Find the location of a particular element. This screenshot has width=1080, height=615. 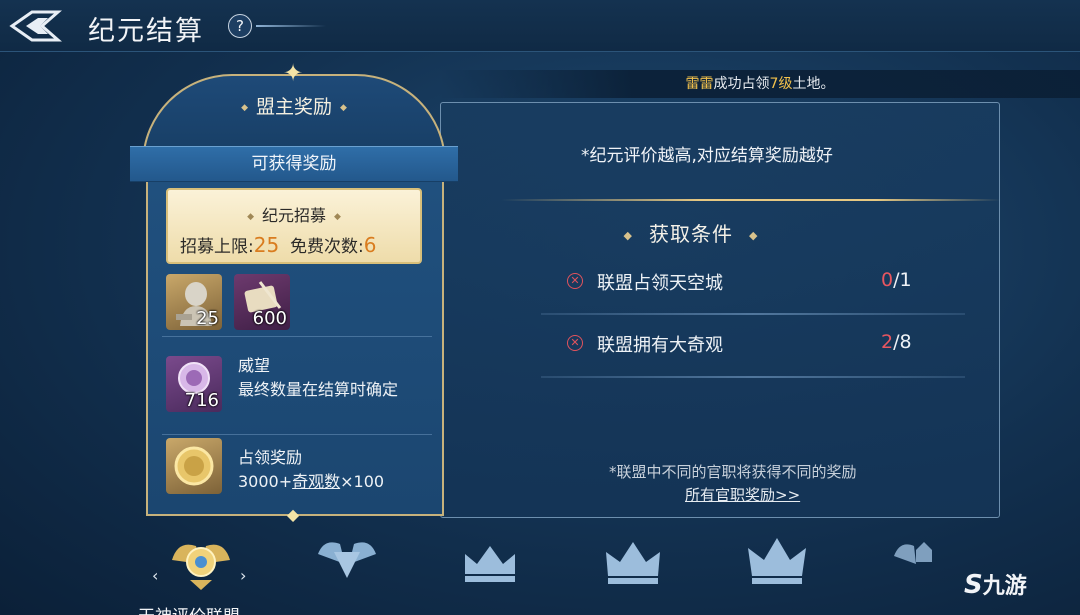

prestige-desc: 最终数量在结算时确定 is located at coordinates (318, 389).